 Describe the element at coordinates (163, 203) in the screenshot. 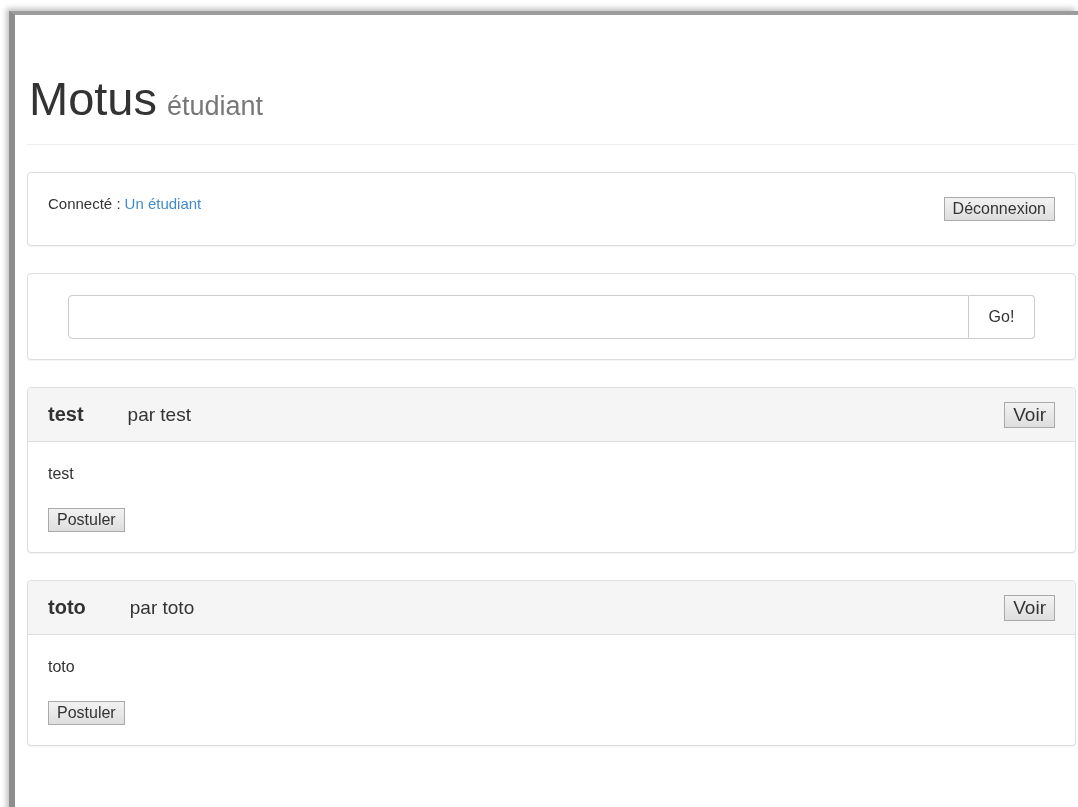

I see `user-link: Un étudiant` at that location.